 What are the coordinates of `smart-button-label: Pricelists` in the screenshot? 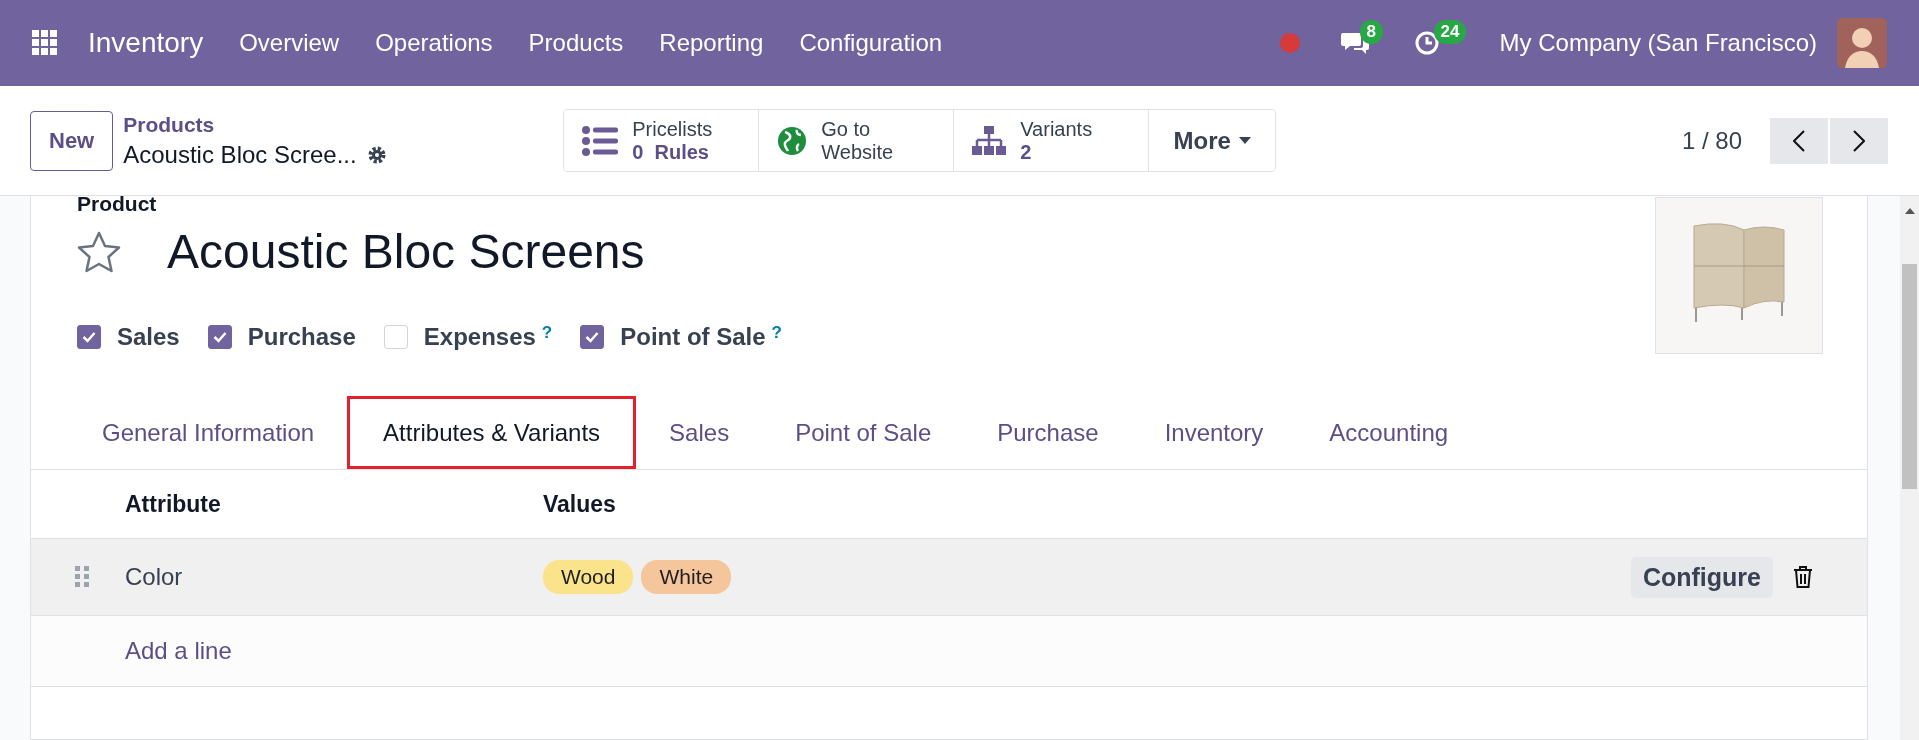 It's located at (672, 129).